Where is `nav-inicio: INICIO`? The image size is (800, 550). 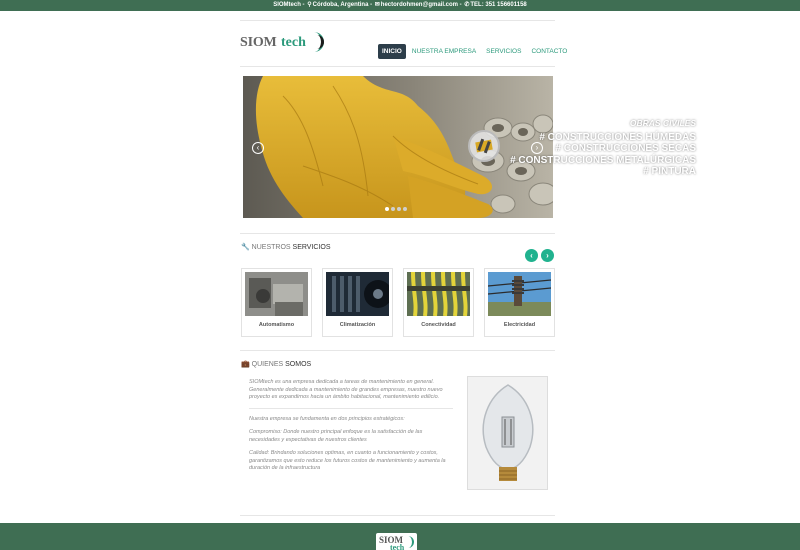
nav-inicio: INICIO is located at coordinates (392, 51).